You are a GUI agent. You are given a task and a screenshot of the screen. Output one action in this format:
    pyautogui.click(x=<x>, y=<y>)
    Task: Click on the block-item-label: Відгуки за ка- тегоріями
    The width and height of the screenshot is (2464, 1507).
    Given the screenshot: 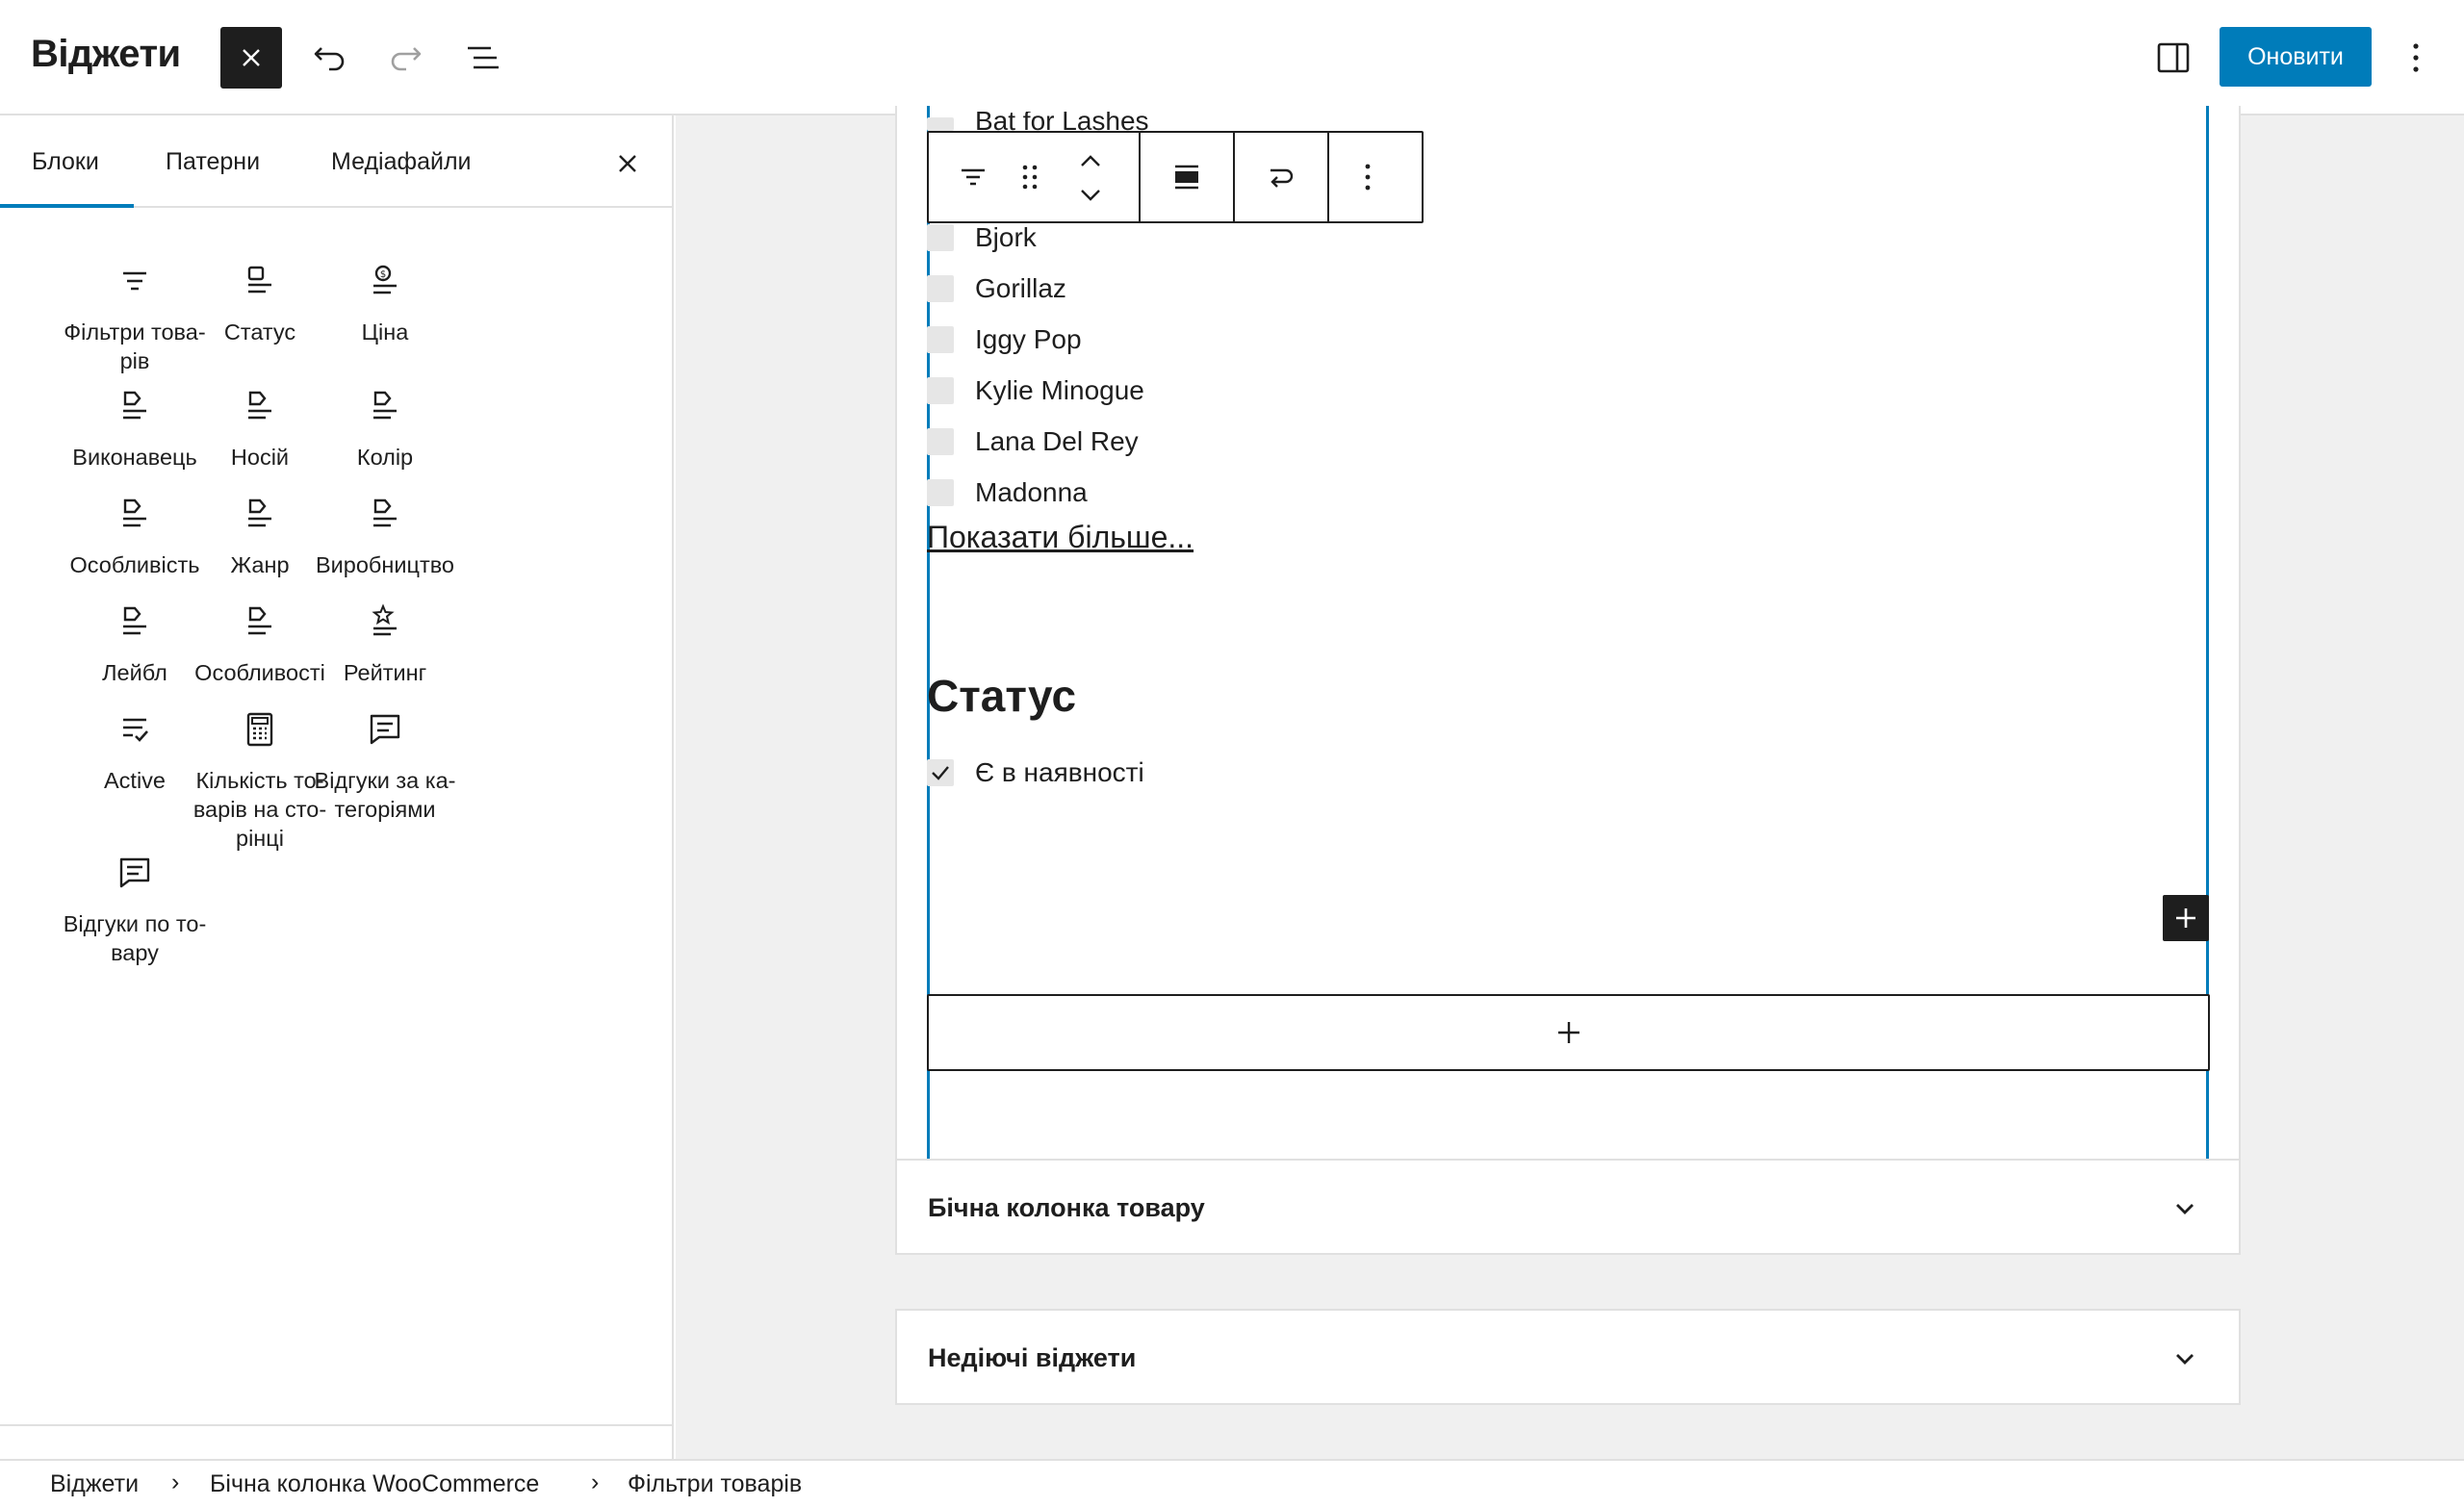 What is the action you would take?
    pyautogui.click(x=385, y=795)
    